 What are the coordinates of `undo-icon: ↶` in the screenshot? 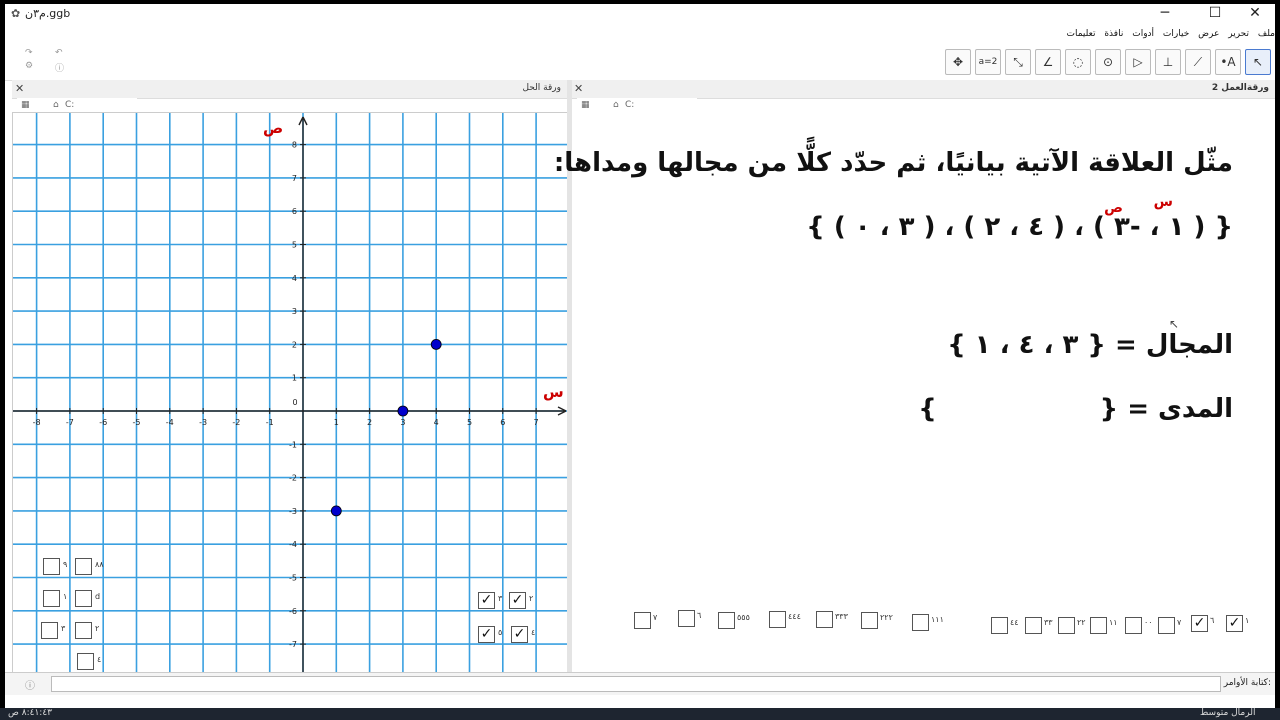 It's located at (59, 53).